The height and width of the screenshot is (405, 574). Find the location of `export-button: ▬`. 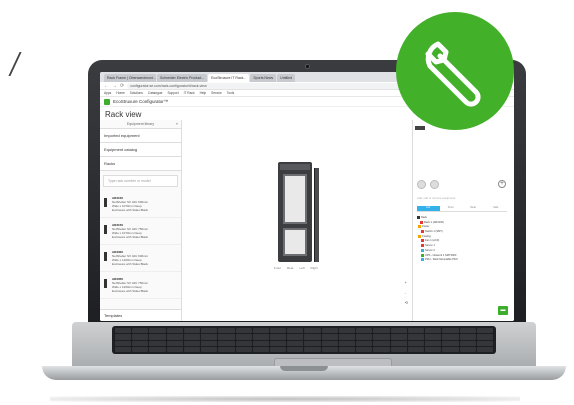

export-button: ▬ is located at coordinates (503, 310).